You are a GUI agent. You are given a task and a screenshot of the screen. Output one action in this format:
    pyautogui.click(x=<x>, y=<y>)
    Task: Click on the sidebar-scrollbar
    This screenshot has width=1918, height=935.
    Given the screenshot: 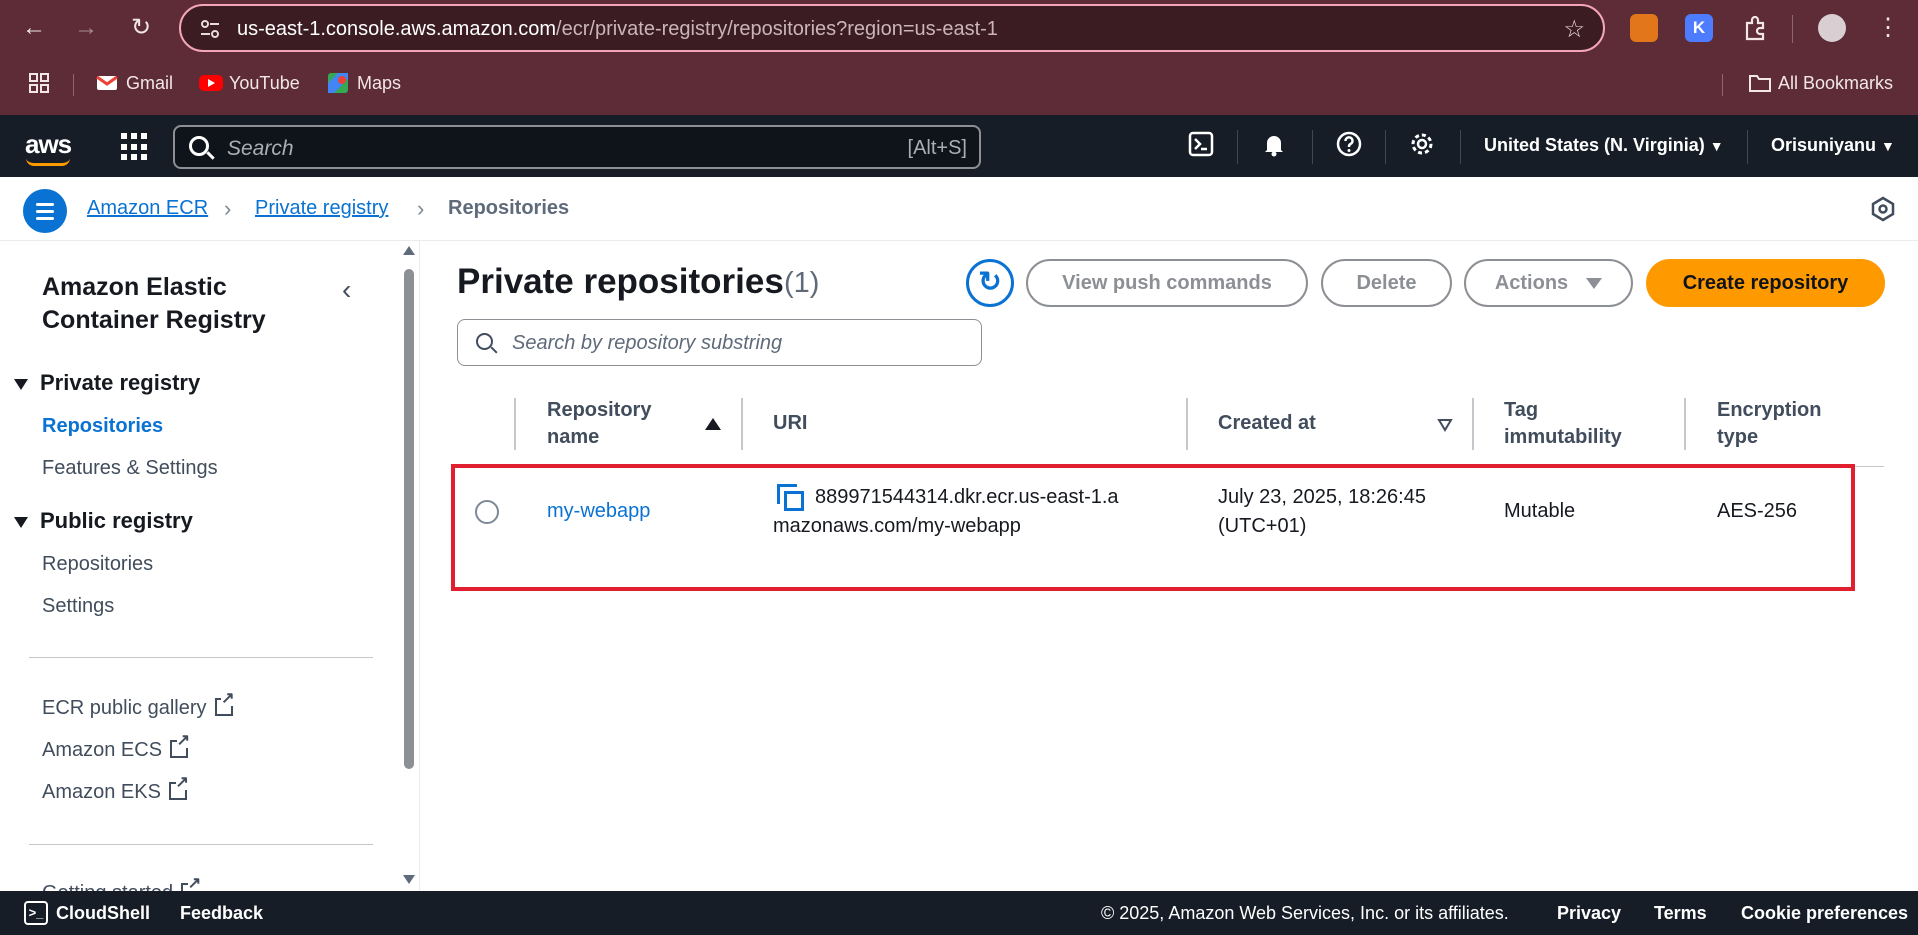 What is the action you would take?
    pyautogui.click(x=409, y=566)
    